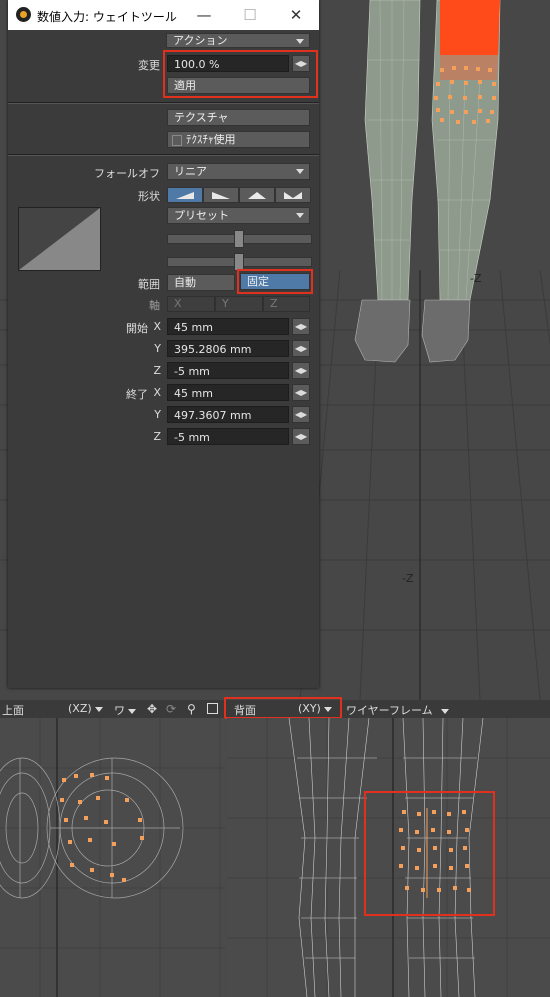 The height and width of the screenshot is (997, 550). I want to click on end-z-label: Z, so click(157, 436).